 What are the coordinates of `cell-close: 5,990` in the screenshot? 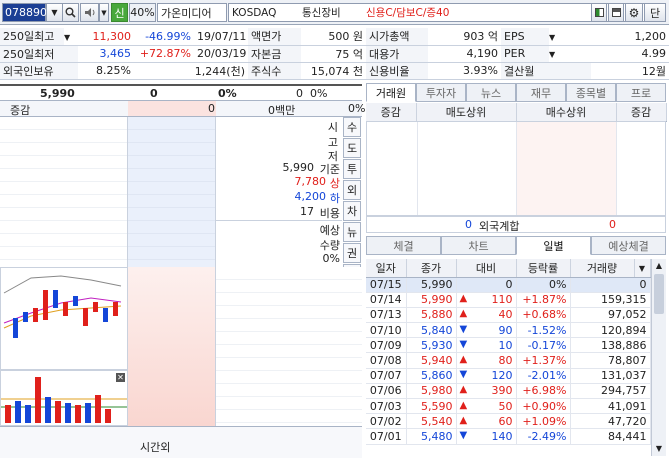 It's located at (431, 300).